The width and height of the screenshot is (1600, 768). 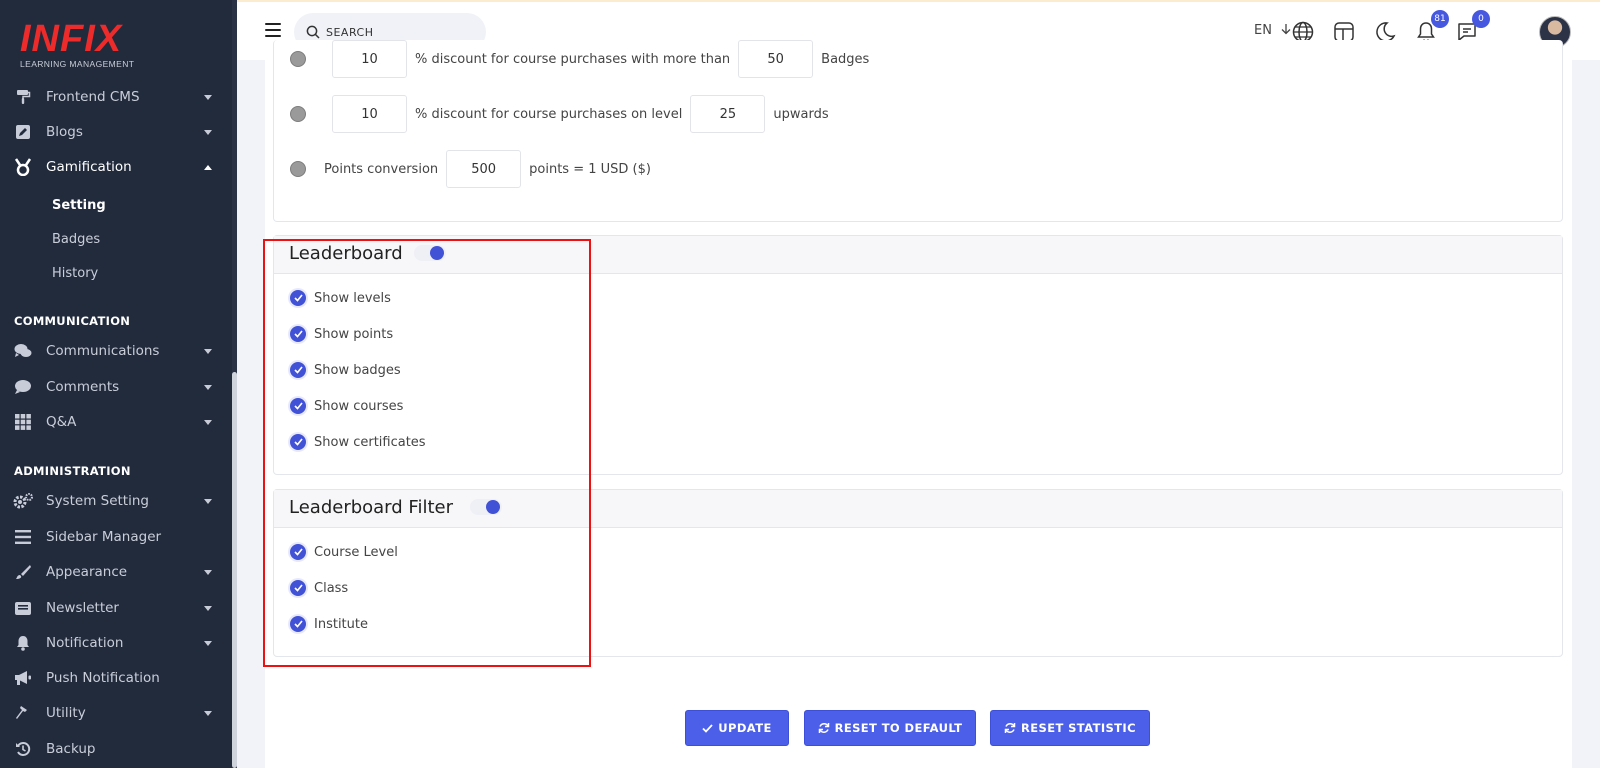 I want to click on reset-to-default-button: RESET TO DEFAULT, so click(x=890, y=728).